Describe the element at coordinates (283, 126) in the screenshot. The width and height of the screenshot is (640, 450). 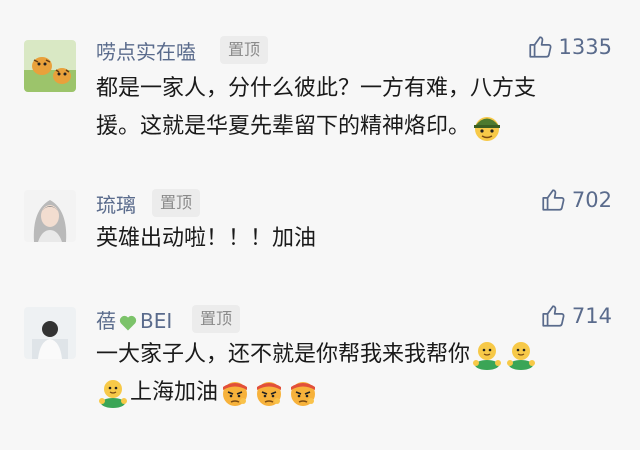
I see `comment-line-text: 援。这就是华夏先辈留下的精神烙印。` at that location.